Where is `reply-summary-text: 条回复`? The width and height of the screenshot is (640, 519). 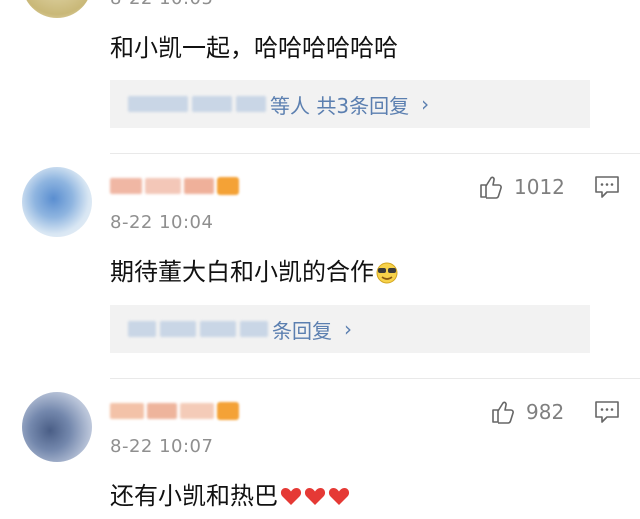
reply-summary-text: 条回复 is located at coordinates (302, 330).